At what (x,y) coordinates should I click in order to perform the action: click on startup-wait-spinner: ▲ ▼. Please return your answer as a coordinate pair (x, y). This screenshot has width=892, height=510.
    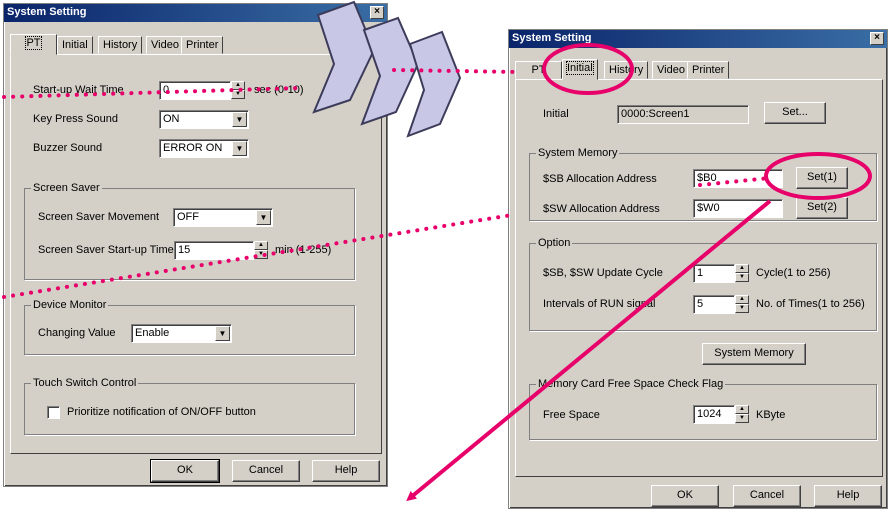
    Looking at the image, I should click on (238, 90).